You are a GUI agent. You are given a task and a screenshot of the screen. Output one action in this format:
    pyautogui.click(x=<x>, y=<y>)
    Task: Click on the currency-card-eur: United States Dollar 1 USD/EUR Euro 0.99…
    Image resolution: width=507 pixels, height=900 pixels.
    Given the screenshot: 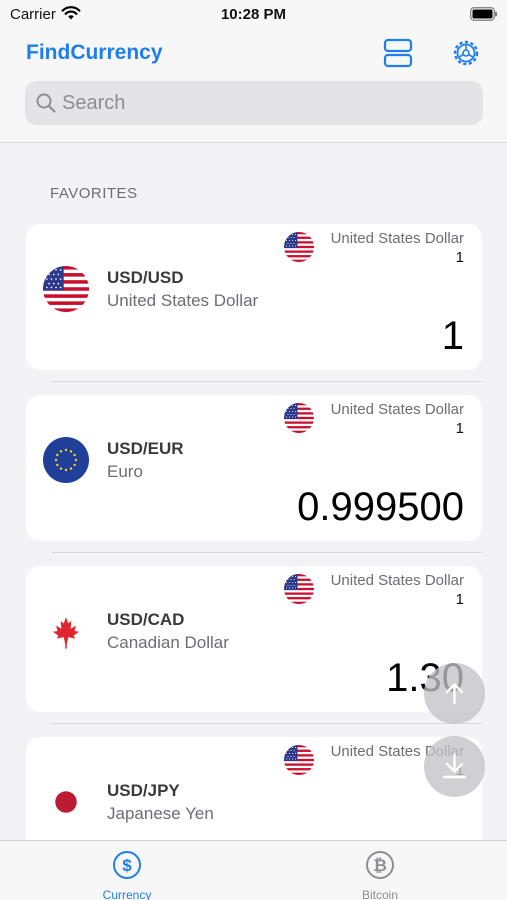 What is the action you would take?
    pyautogui.click(x=254, y=468)
    